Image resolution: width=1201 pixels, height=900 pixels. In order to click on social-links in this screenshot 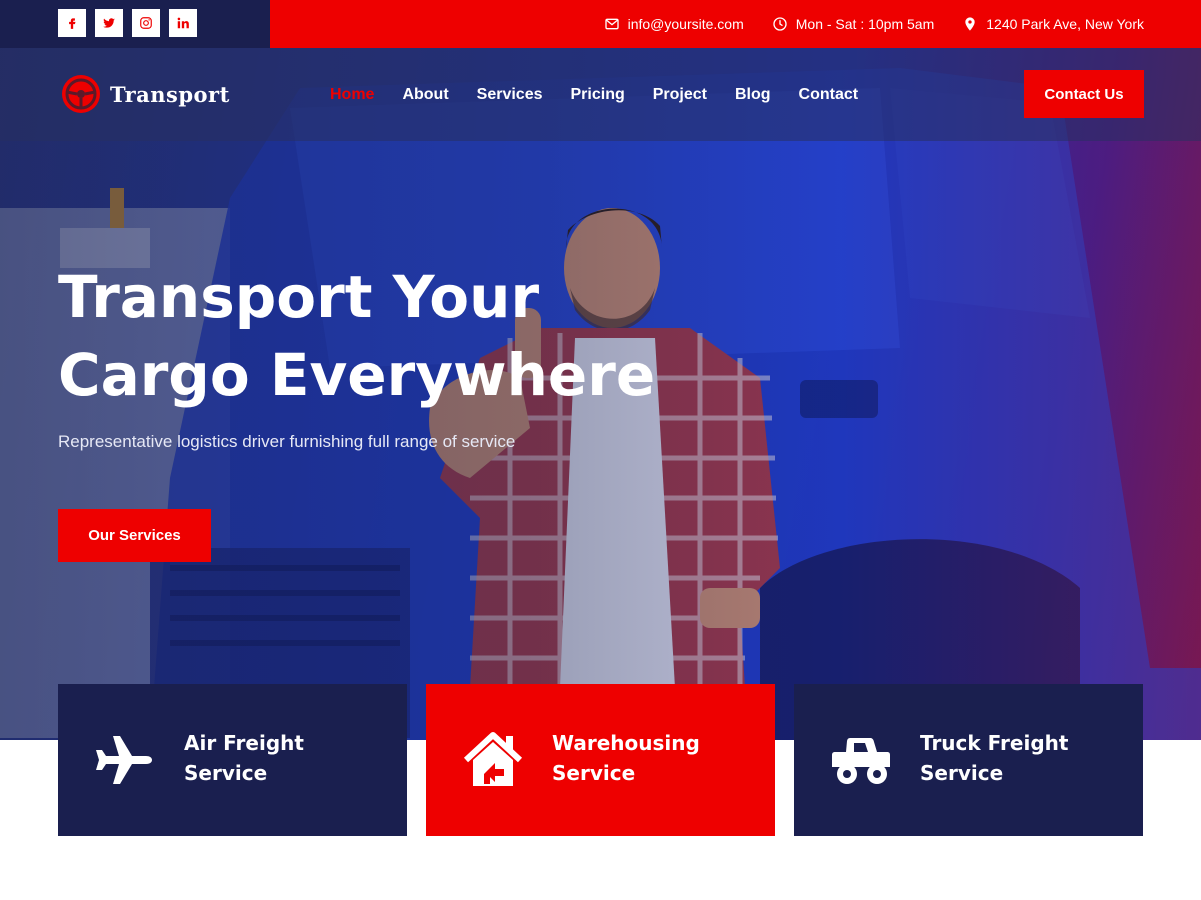, I will do `click(127, 23)`.